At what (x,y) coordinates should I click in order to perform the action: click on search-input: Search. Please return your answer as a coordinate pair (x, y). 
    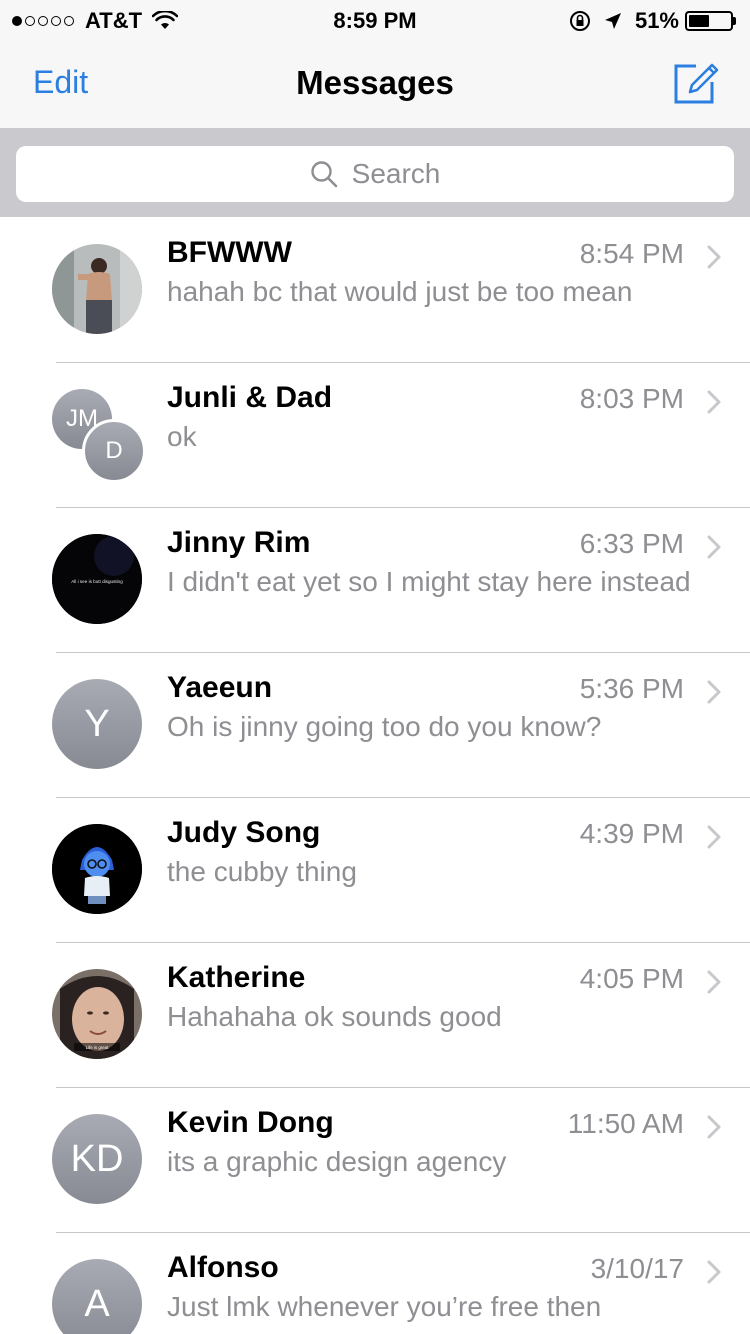
    Looking at the image, I should click on (375, 174).